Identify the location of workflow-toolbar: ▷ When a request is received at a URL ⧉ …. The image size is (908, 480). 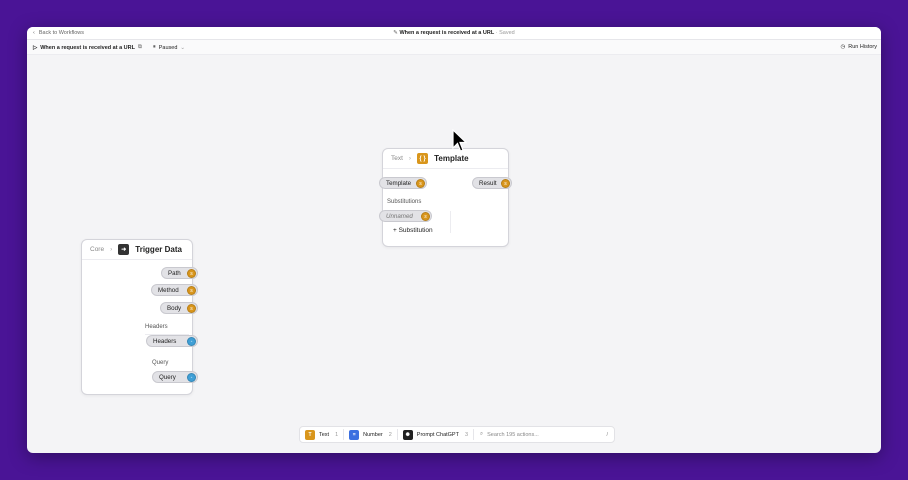
(454, 47).